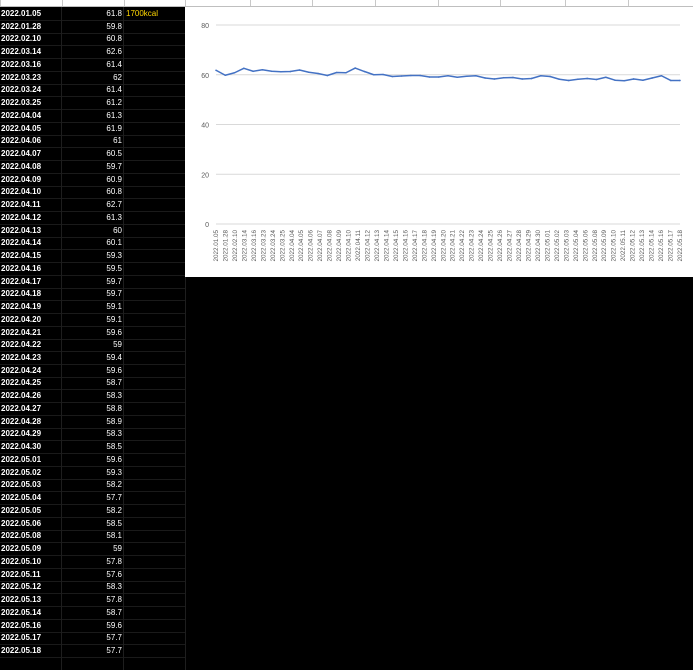  Describe the element at coordinates (31, 13) in the screenshot. I see `date-cell: 2022.01.05` at that location.